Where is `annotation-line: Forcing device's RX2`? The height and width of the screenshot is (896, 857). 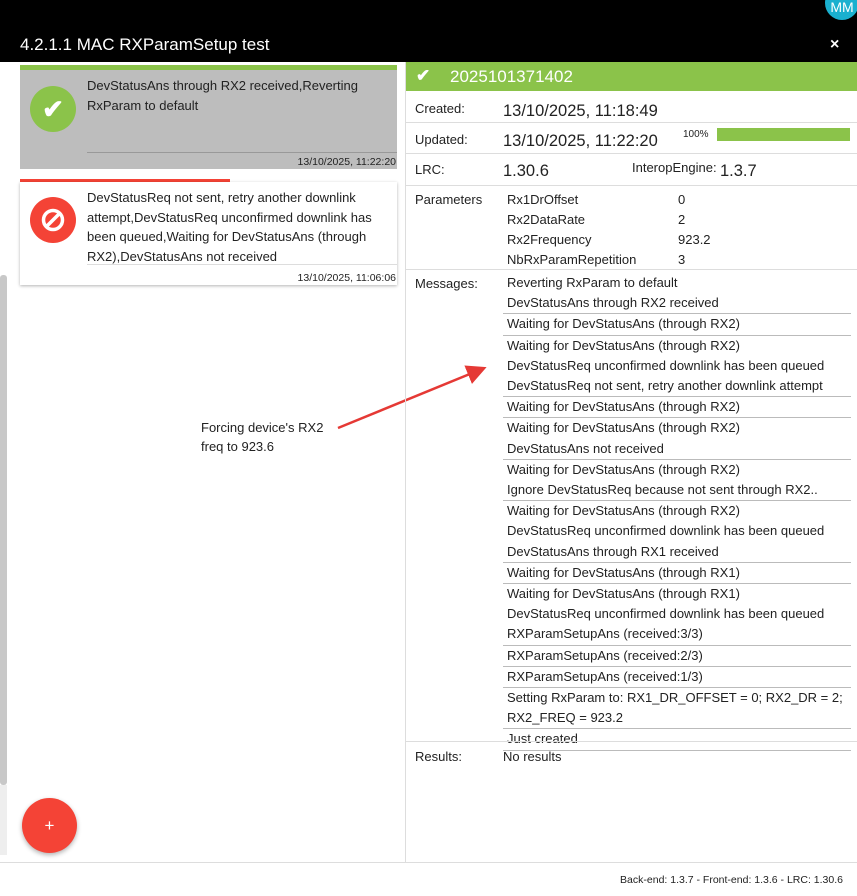
annotation-line: Forcing device's RX2 is located at coordinates (262, 427).